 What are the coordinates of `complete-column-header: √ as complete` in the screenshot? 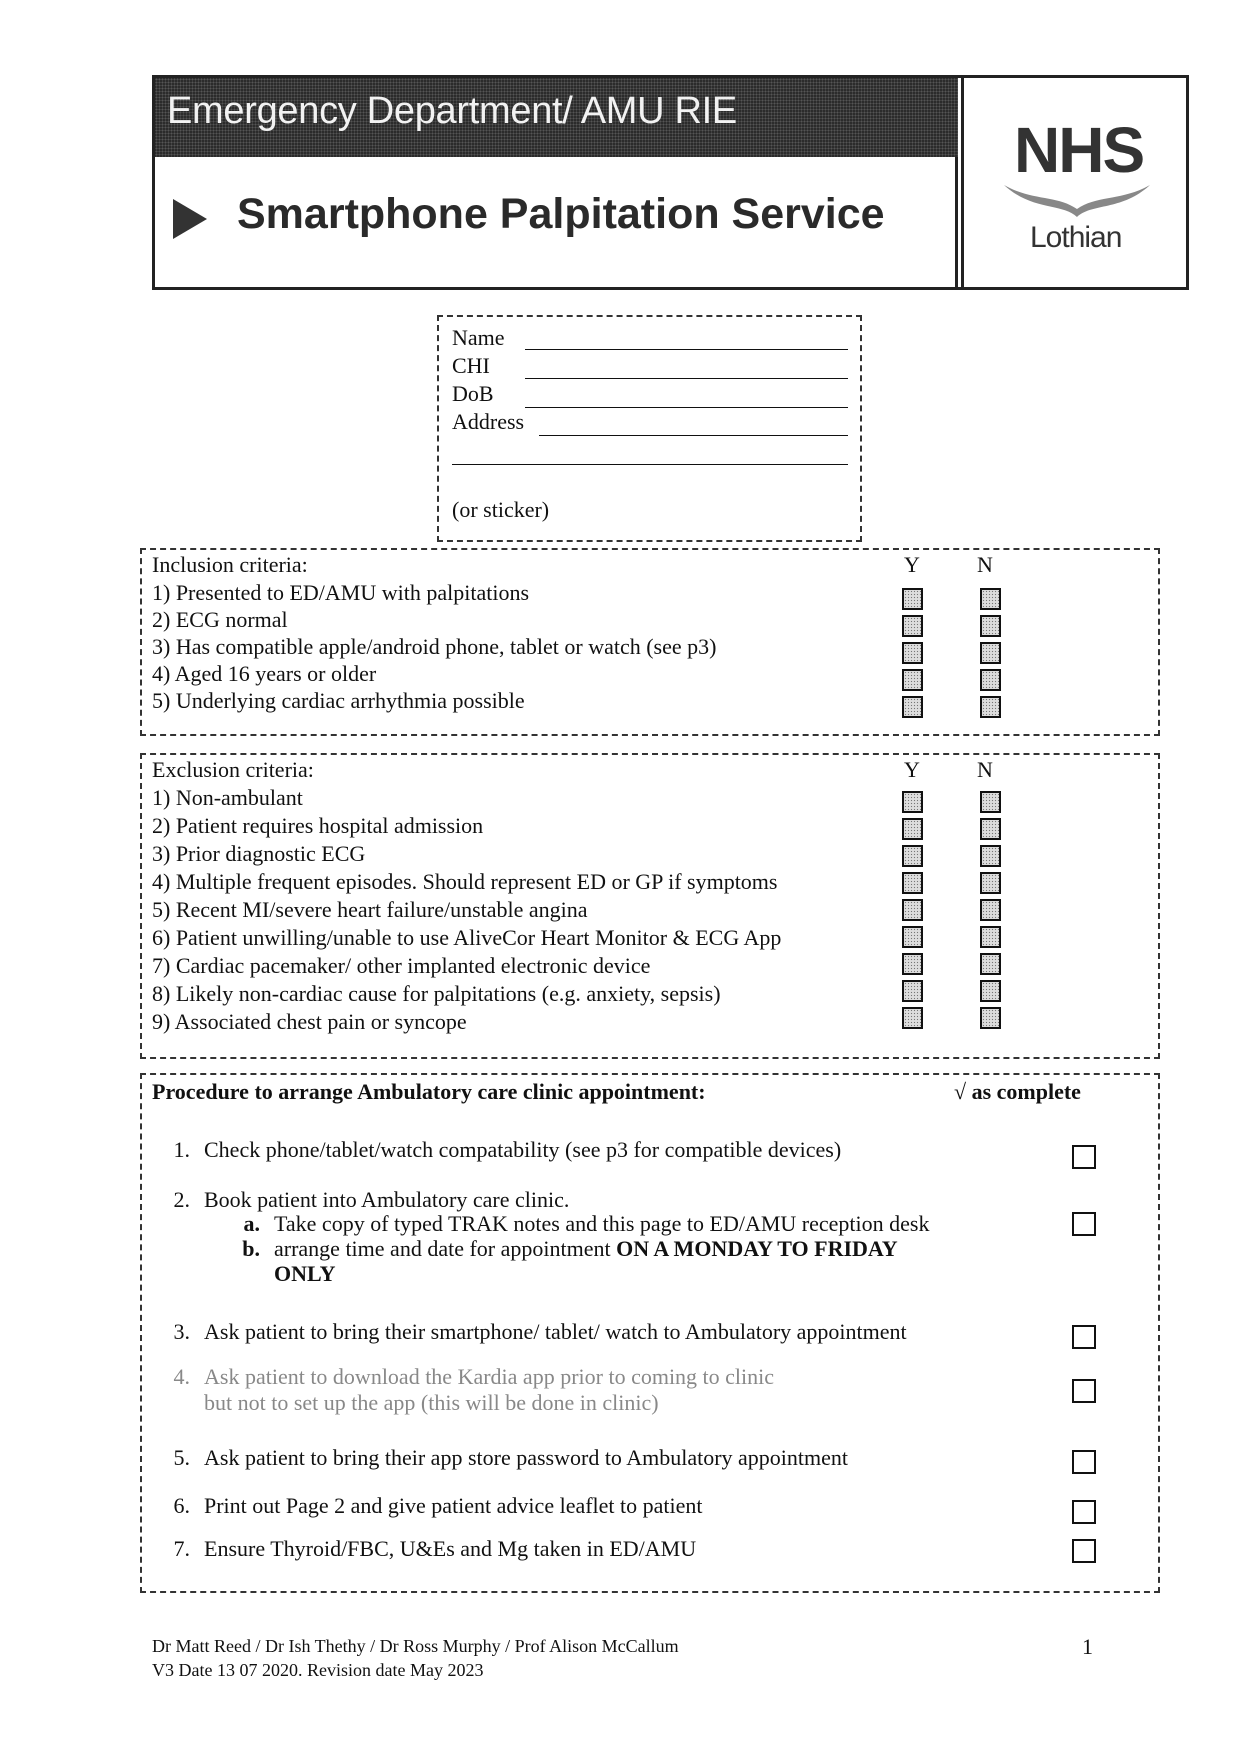 It's located at (1017, 1091).